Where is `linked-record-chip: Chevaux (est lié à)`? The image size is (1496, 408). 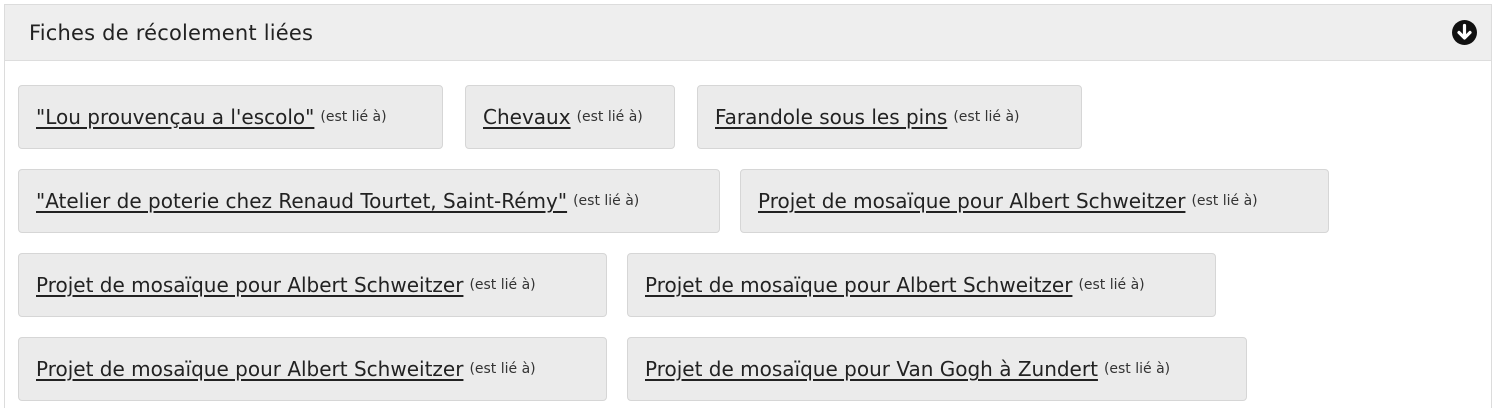 linked-record-chip: Chevaux (est lié à) is located at coordinates (570, 117).